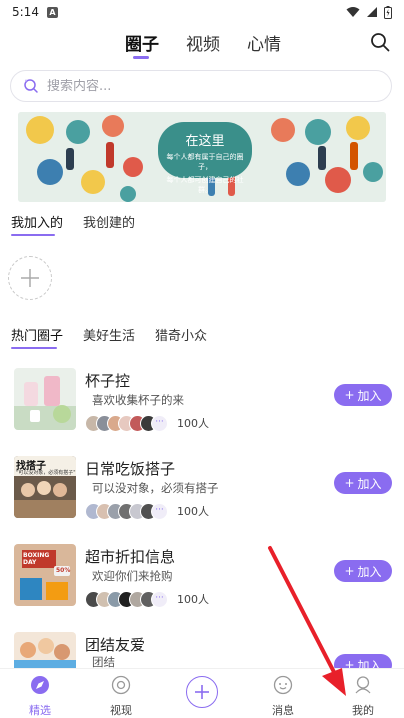 The height and width of the screenshot is (718, 404). What do you see at coordinates (46, 473) in the screenshot?
I see `thumbnail-subtext: "可以没对象，必须有搭子"` at bounding box center [46, 473].